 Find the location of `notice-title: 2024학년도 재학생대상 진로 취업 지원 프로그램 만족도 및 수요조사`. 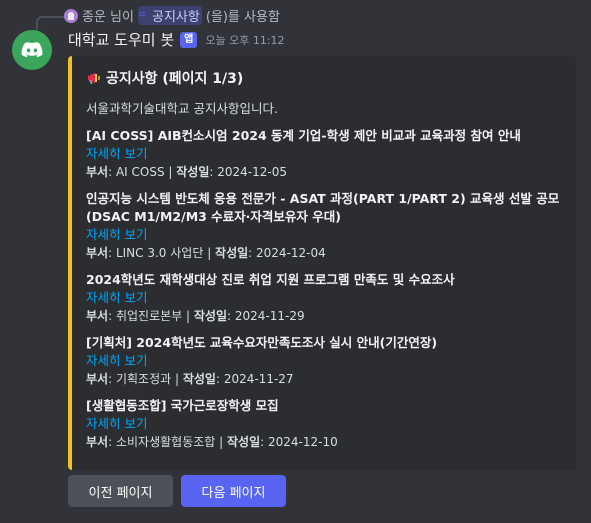

notice-title: 2024학년도 재학생대상 진로 취업 지원 프로그램 만족도 및 수요조사 is located at coordinates (270, 279).